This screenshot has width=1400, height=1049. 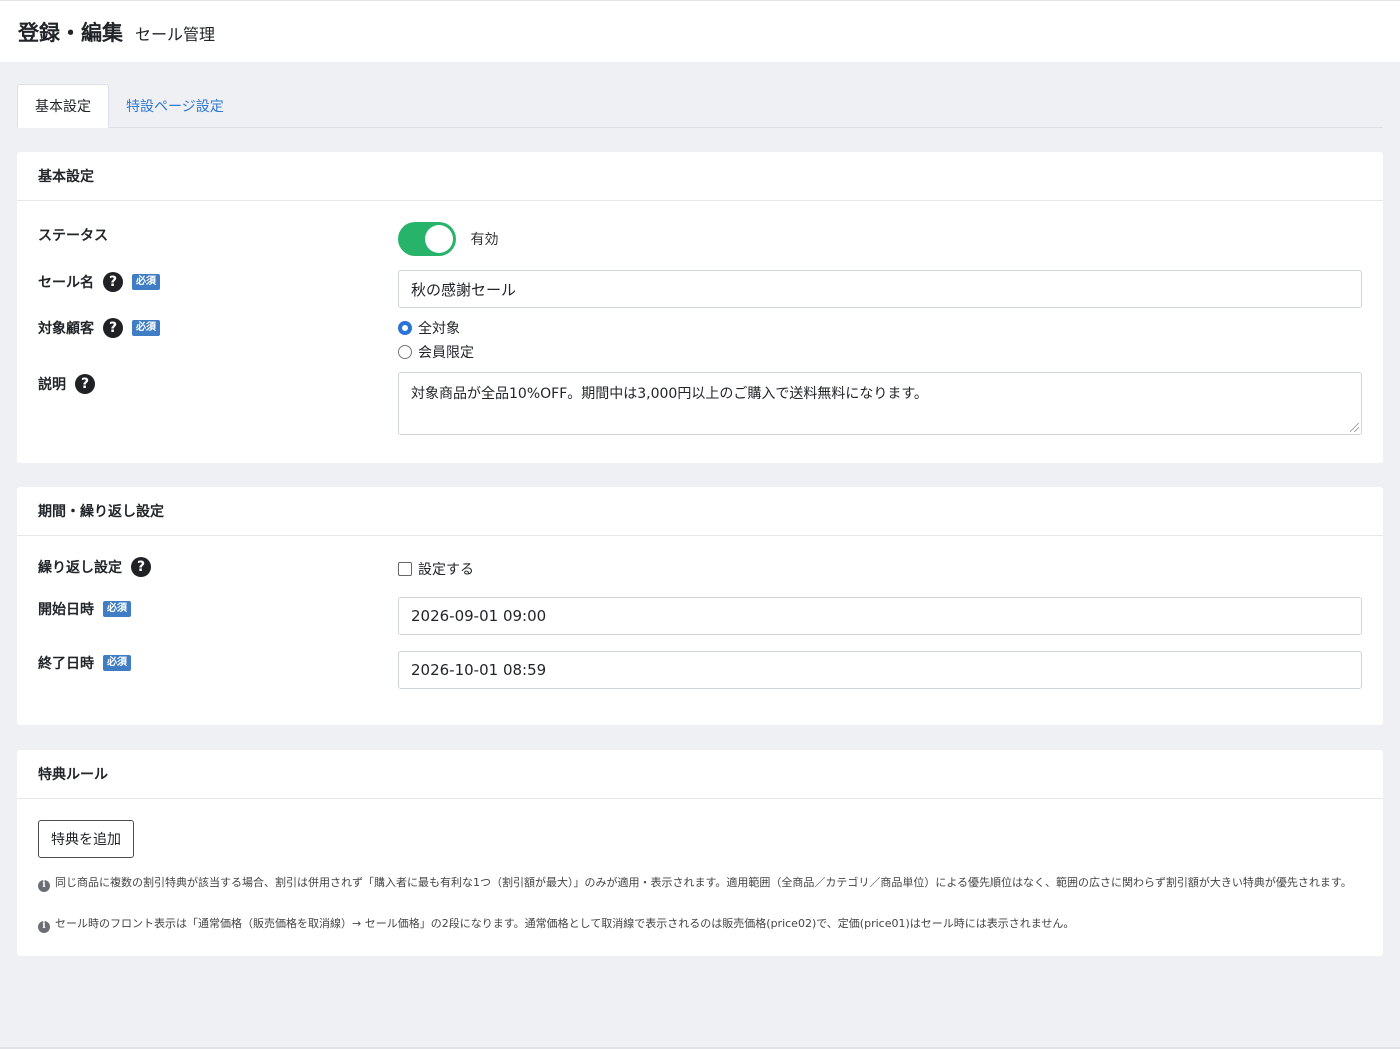 What do you see at coordinates (446, 570) in the screenshot?
I see `checkbox-label: 設定する` at bounding box center [446, 570].